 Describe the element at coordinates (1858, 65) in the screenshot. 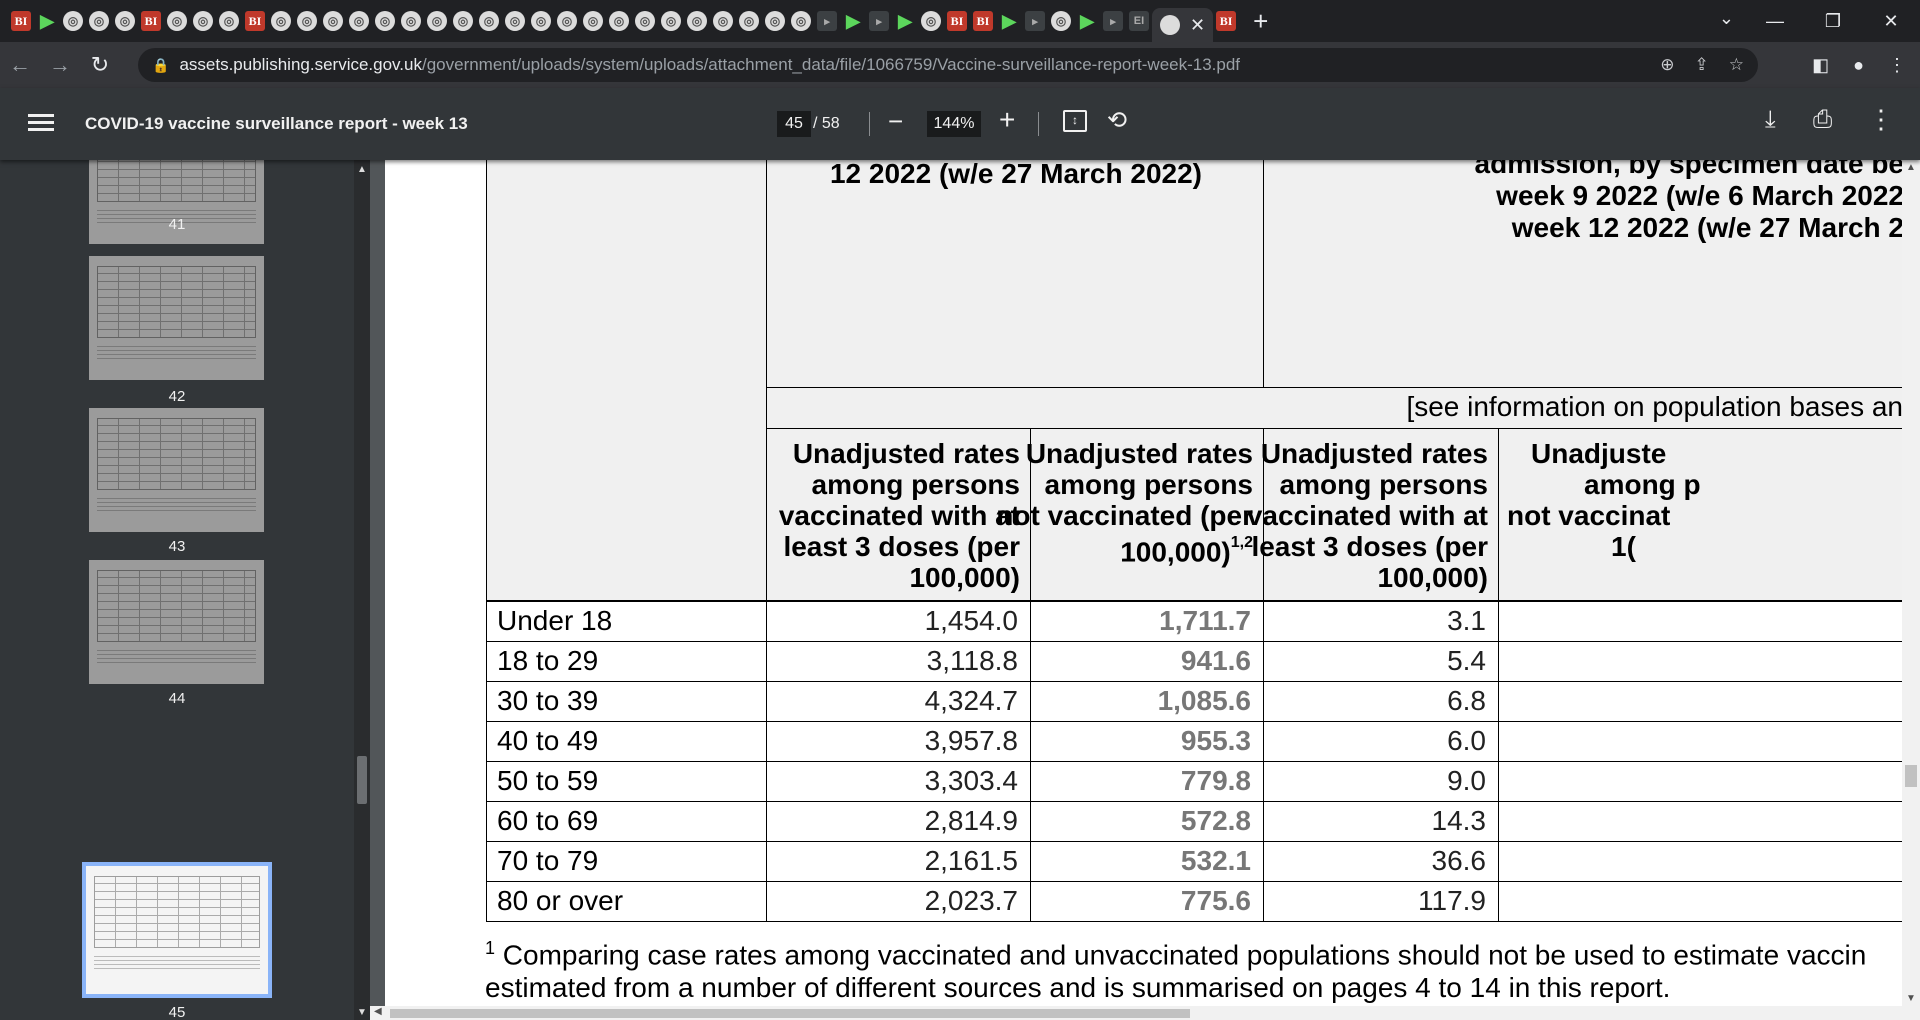

I see `profile-icon: ●` at that location.